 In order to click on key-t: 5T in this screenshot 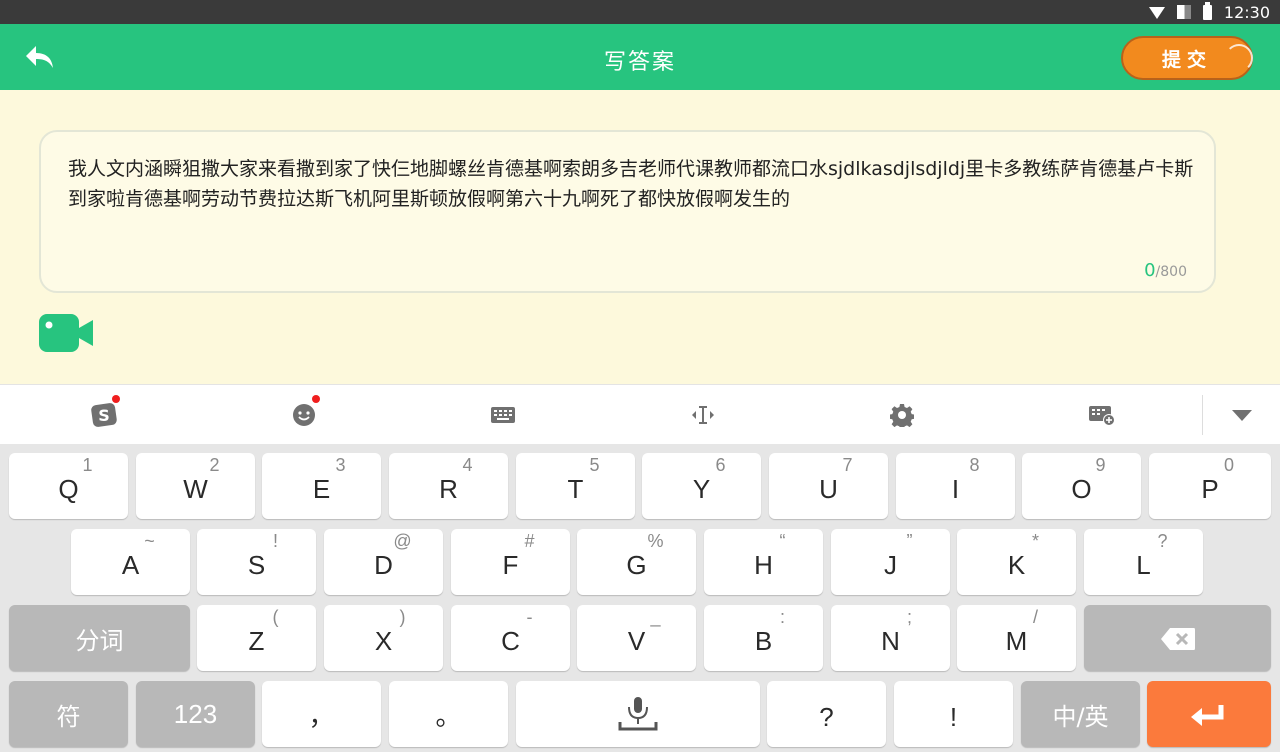, I will do `click(575, 486)`.